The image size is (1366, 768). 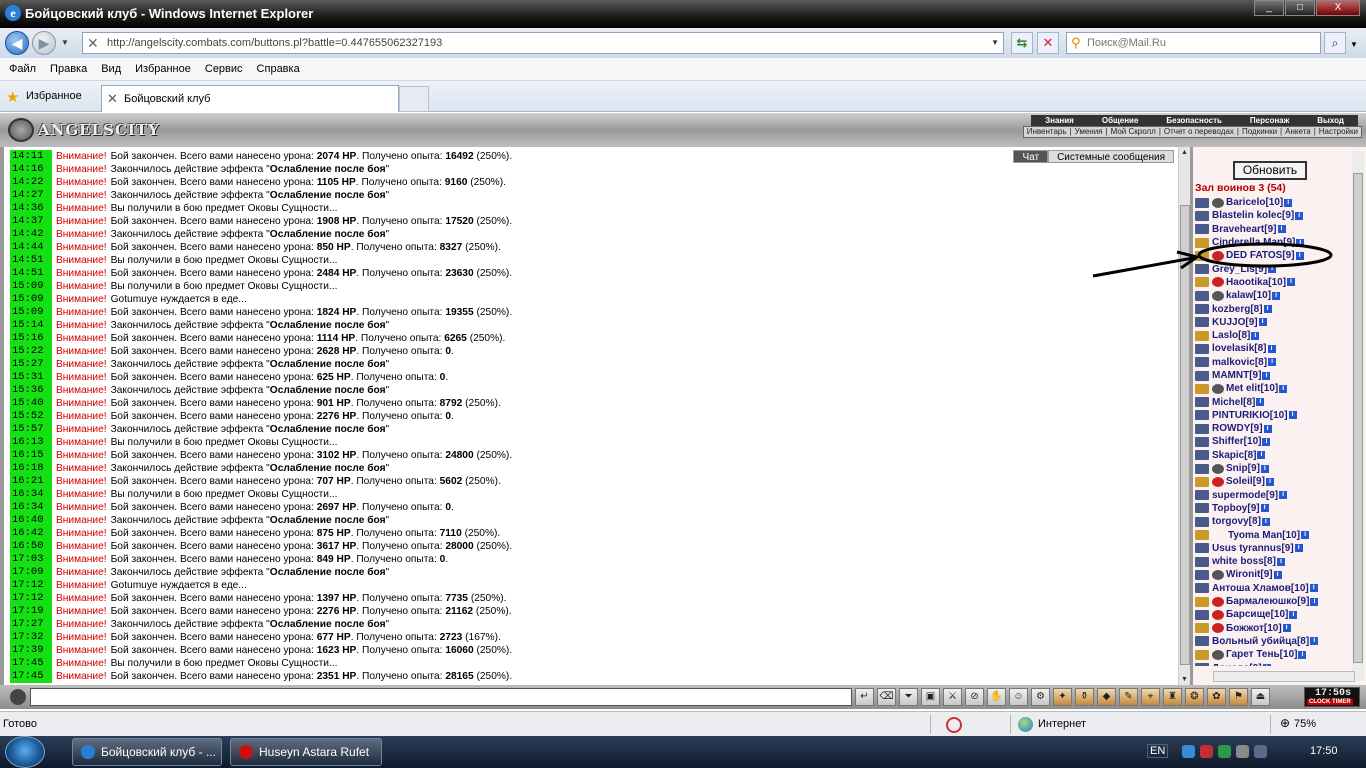 What do you see at coordinates (31, 221) in the screenshot?
I see `message-time: 14:37` at bounding box center [31, 221].